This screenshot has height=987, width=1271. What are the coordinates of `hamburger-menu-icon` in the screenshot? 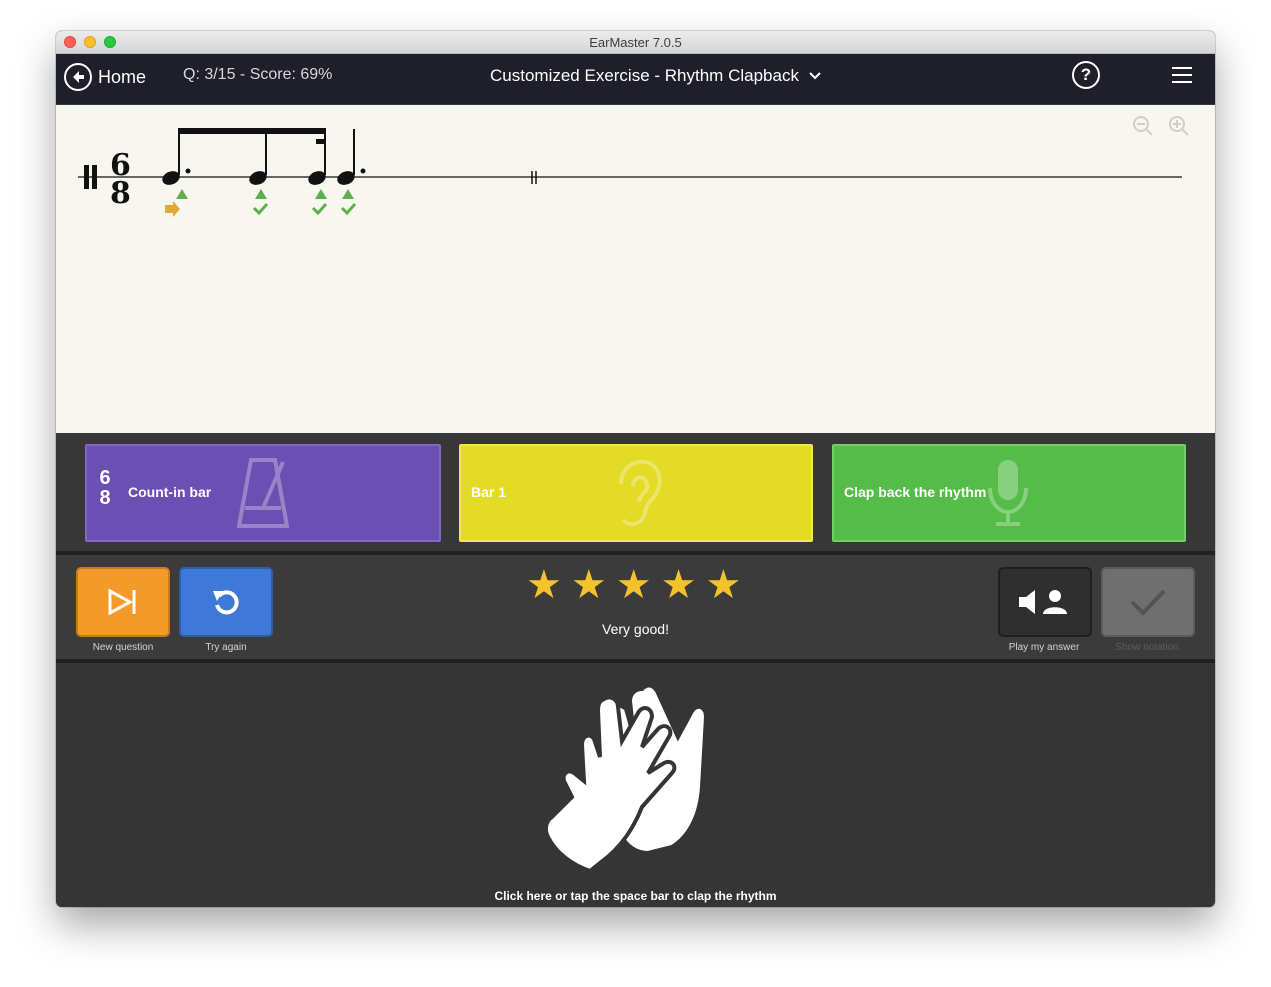 It's located at (1182, 75).